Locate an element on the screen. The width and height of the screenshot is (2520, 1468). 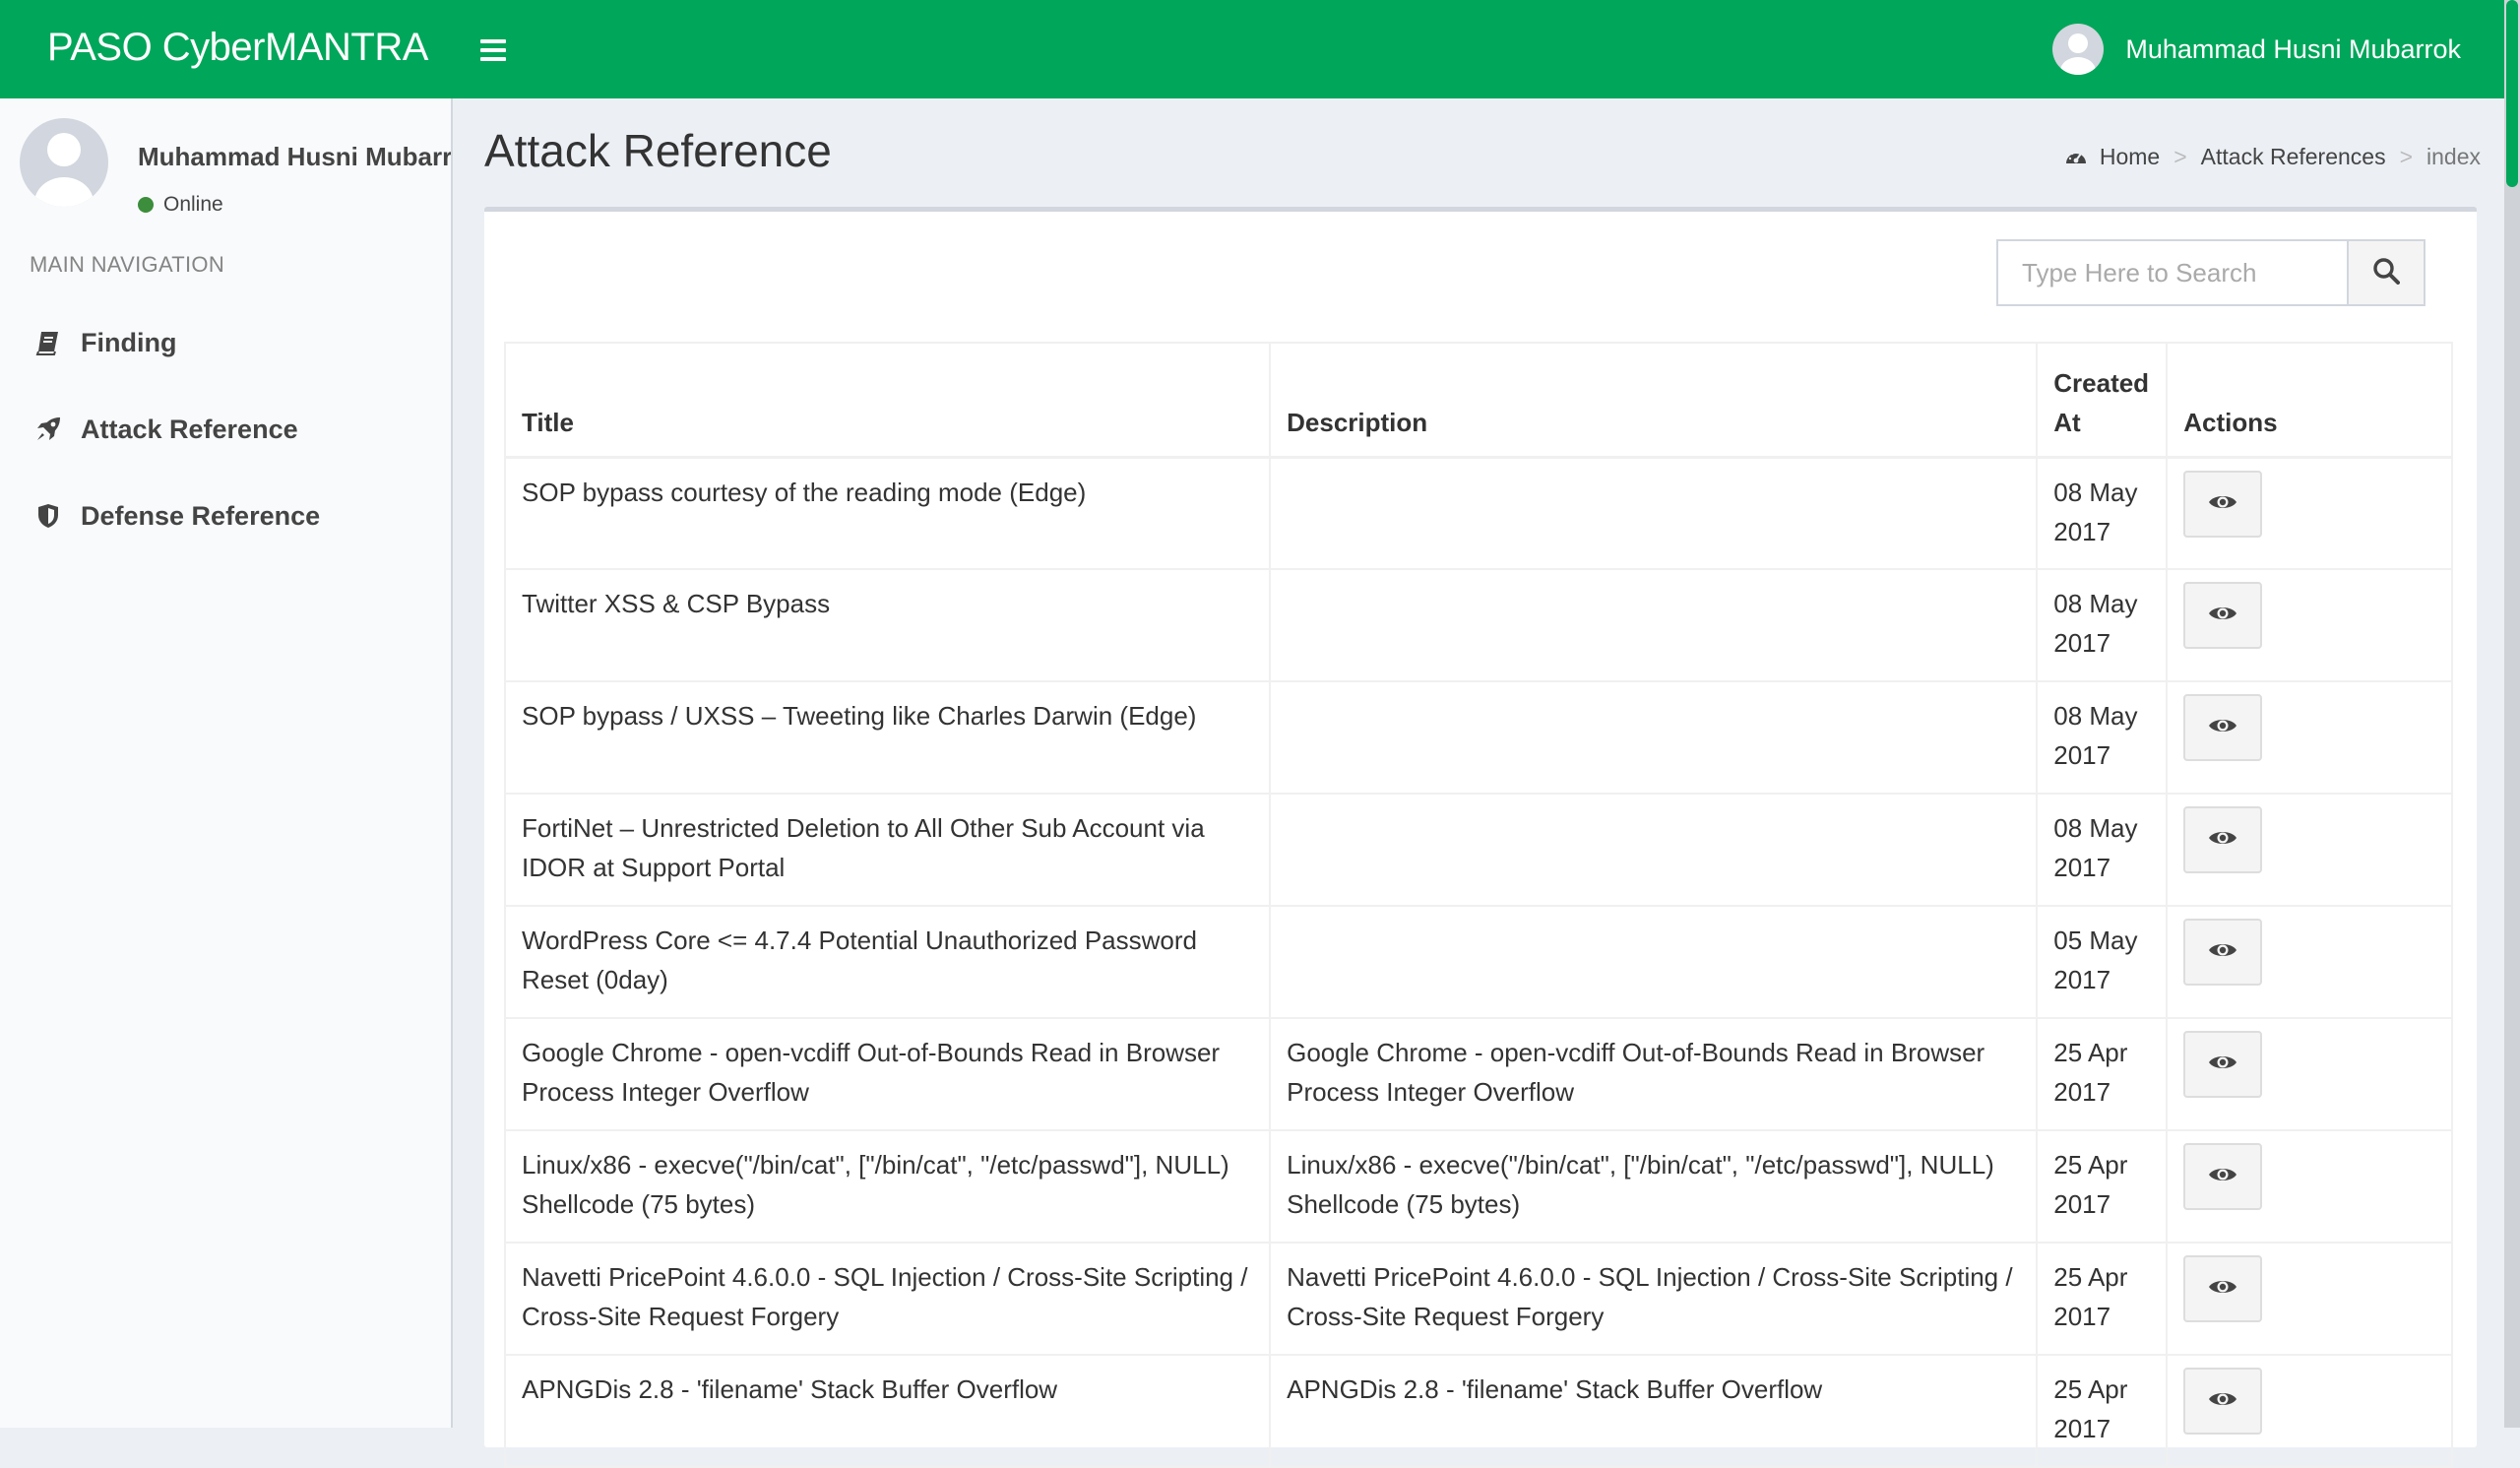
rocket-icon is located at coordinates (48, 430).